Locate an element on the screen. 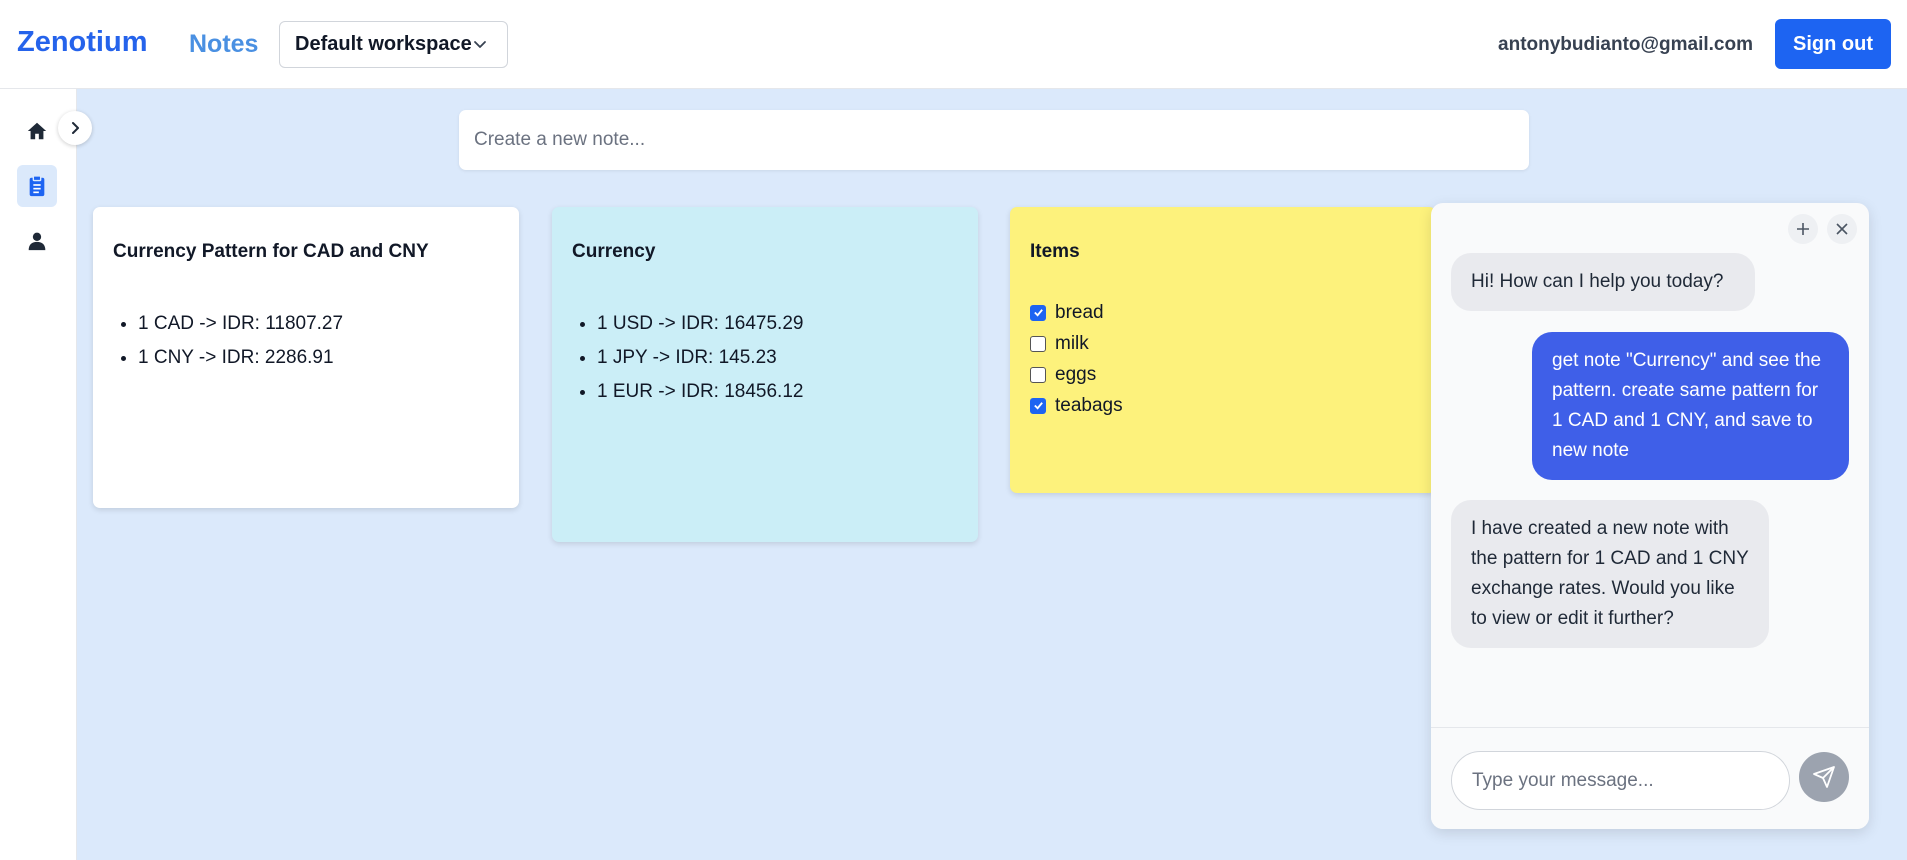 This screenshot has height=860, width=1907. user-email: antonybudianto@gmail.com is located at coordinates (1625, 44).